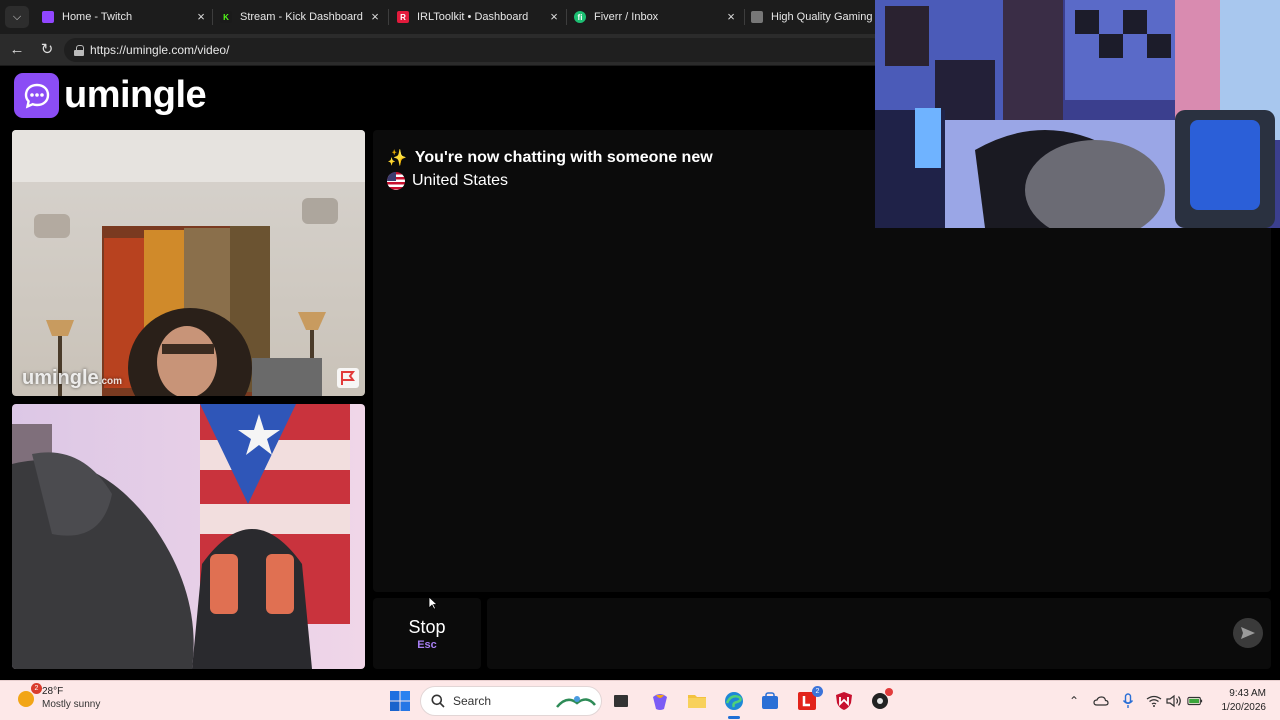  I want to click on battery-icon, so click(1195, 701).